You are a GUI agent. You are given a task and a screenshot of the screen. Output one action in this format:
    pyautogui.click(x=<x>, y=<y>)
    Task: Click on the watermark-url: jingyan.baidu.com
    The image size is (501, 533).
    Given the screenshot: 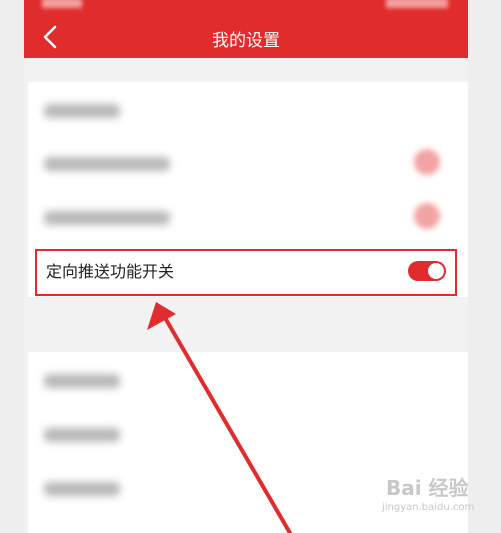 What is the action you would take?
    pyautogui.click(x=428, y=507)
    